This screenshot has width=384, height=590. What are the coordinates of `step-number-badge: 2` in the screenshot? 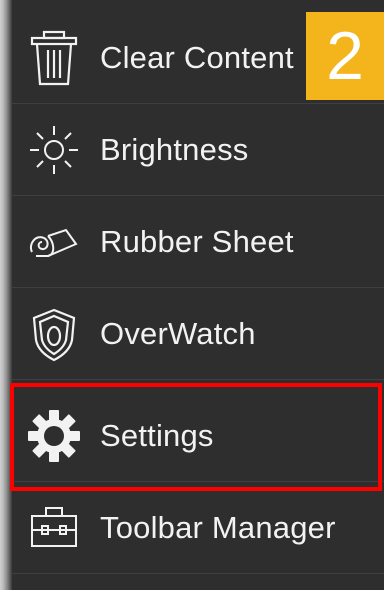 It's located at (345, 56).